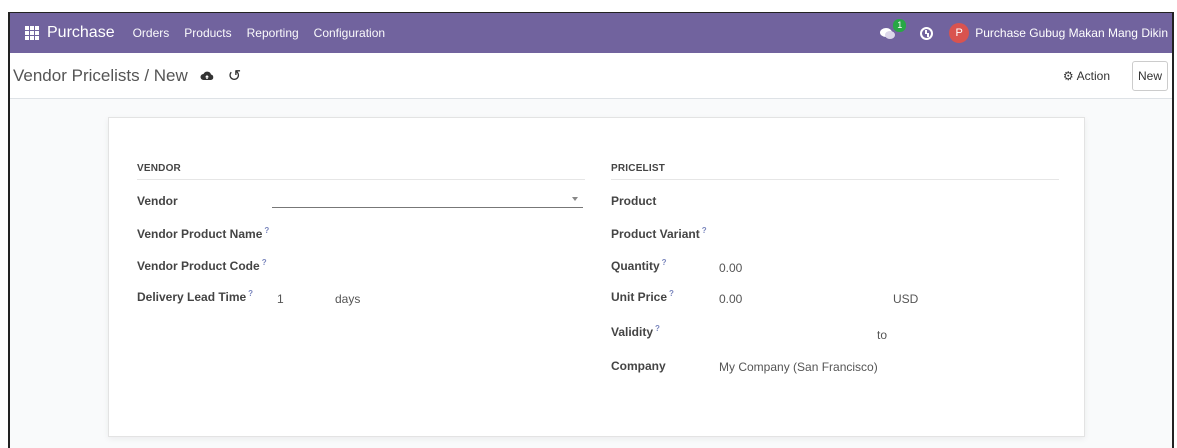 This screenshot has height=448, width=1177. Describe the element at coordinates (883, 234) in the screenshot. I see `product-variant-field` at that location.